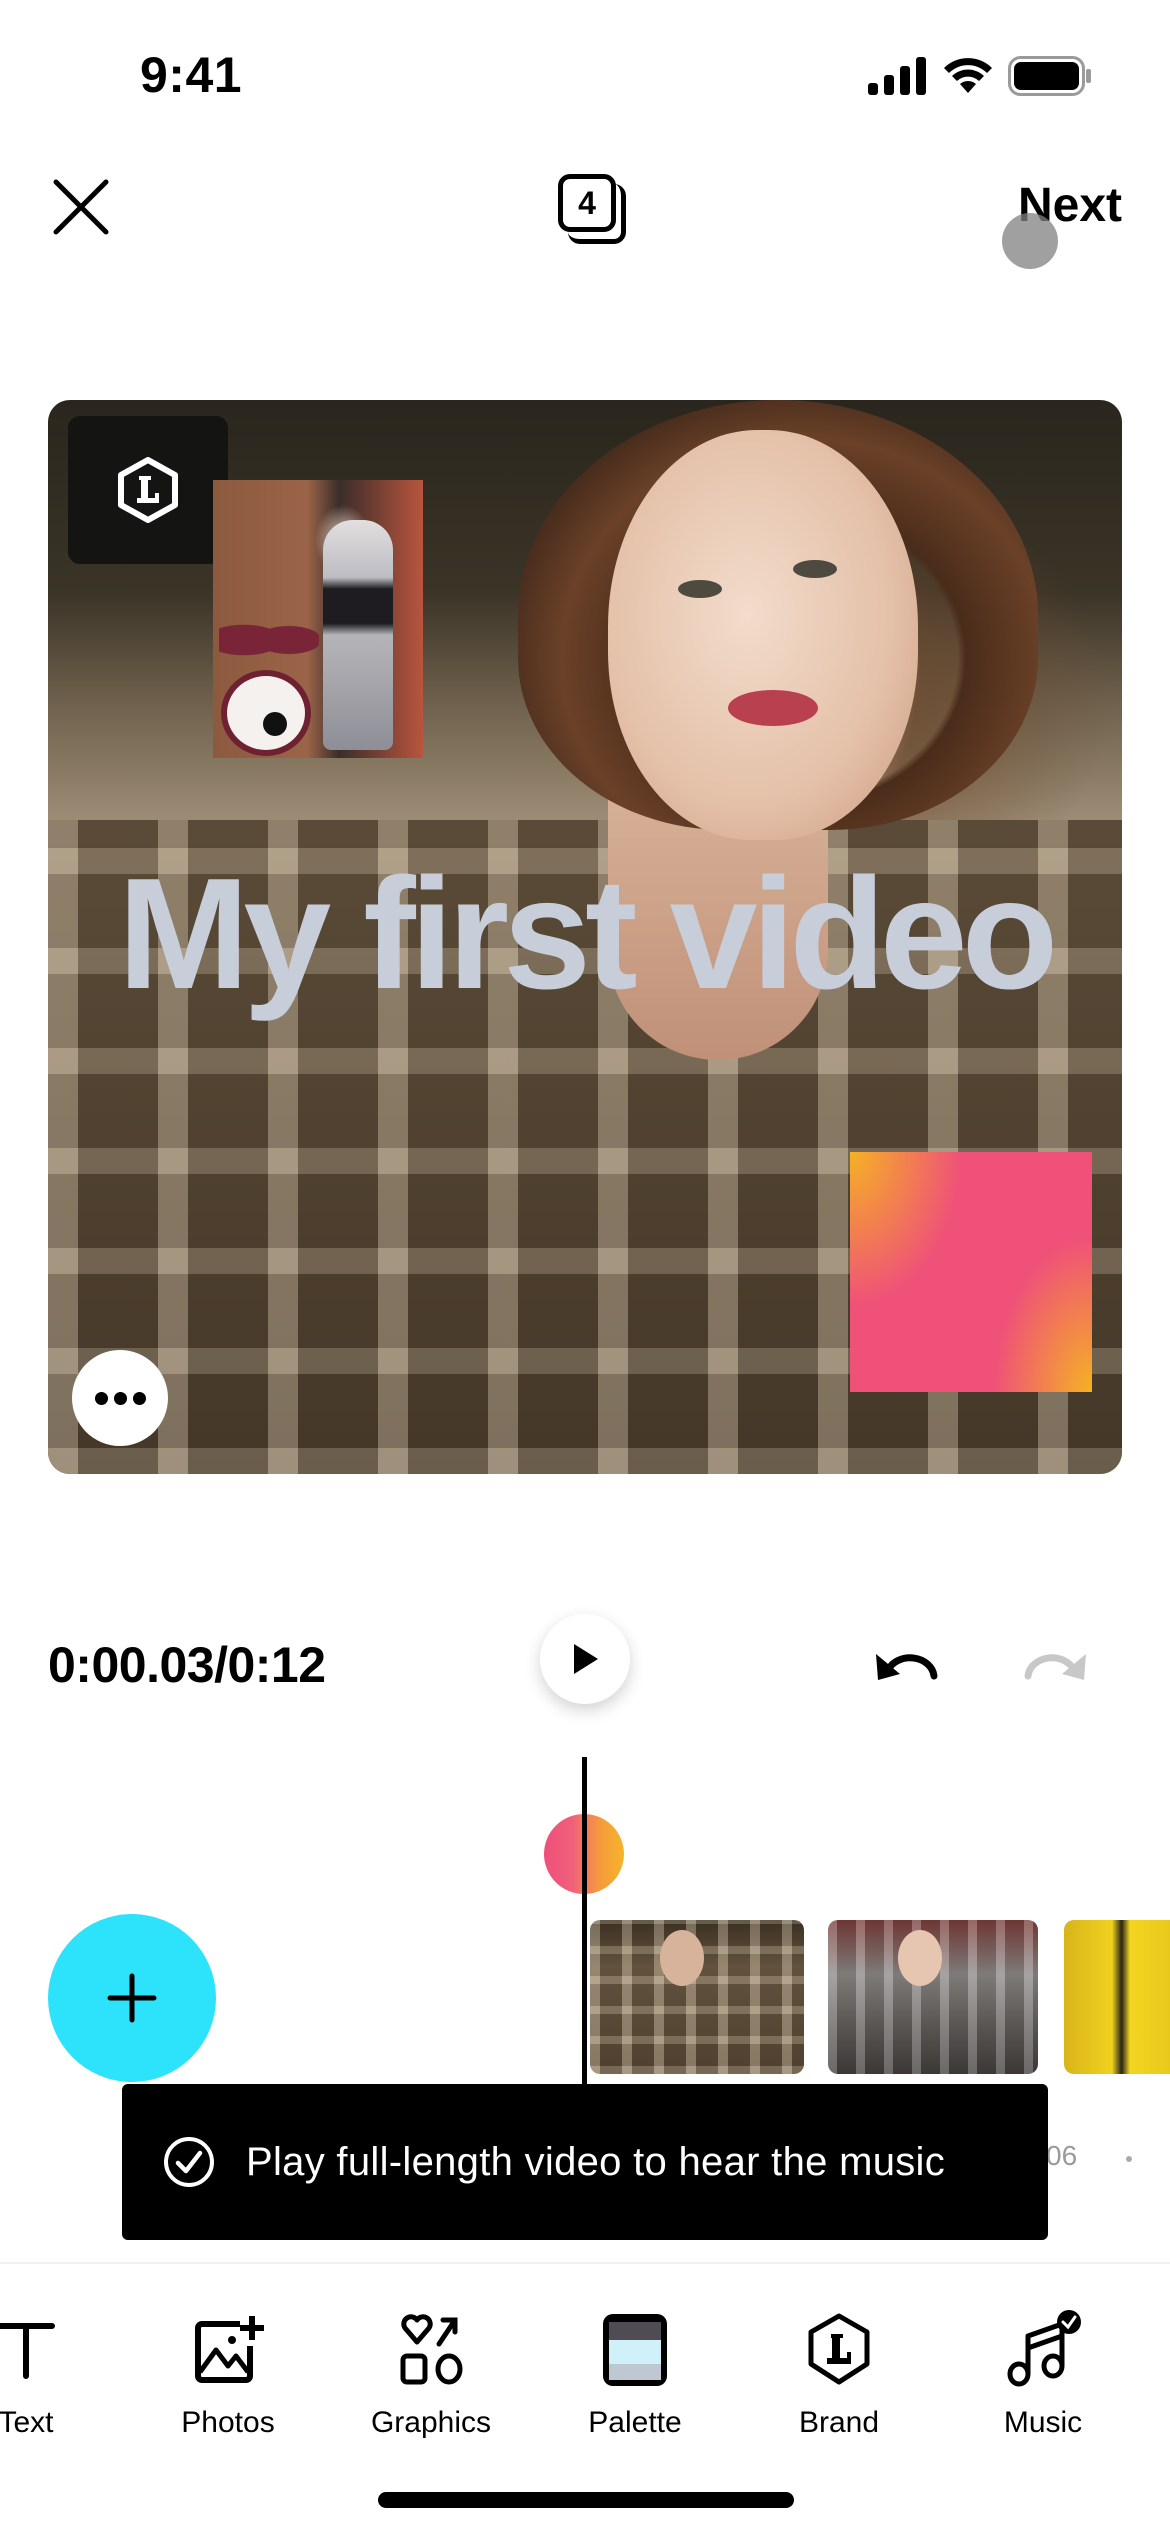 This screenshot has width=1170, height=2532. Describe the element at coordinates (358, 635) in the screenshot. I see `person-figure` at that location.